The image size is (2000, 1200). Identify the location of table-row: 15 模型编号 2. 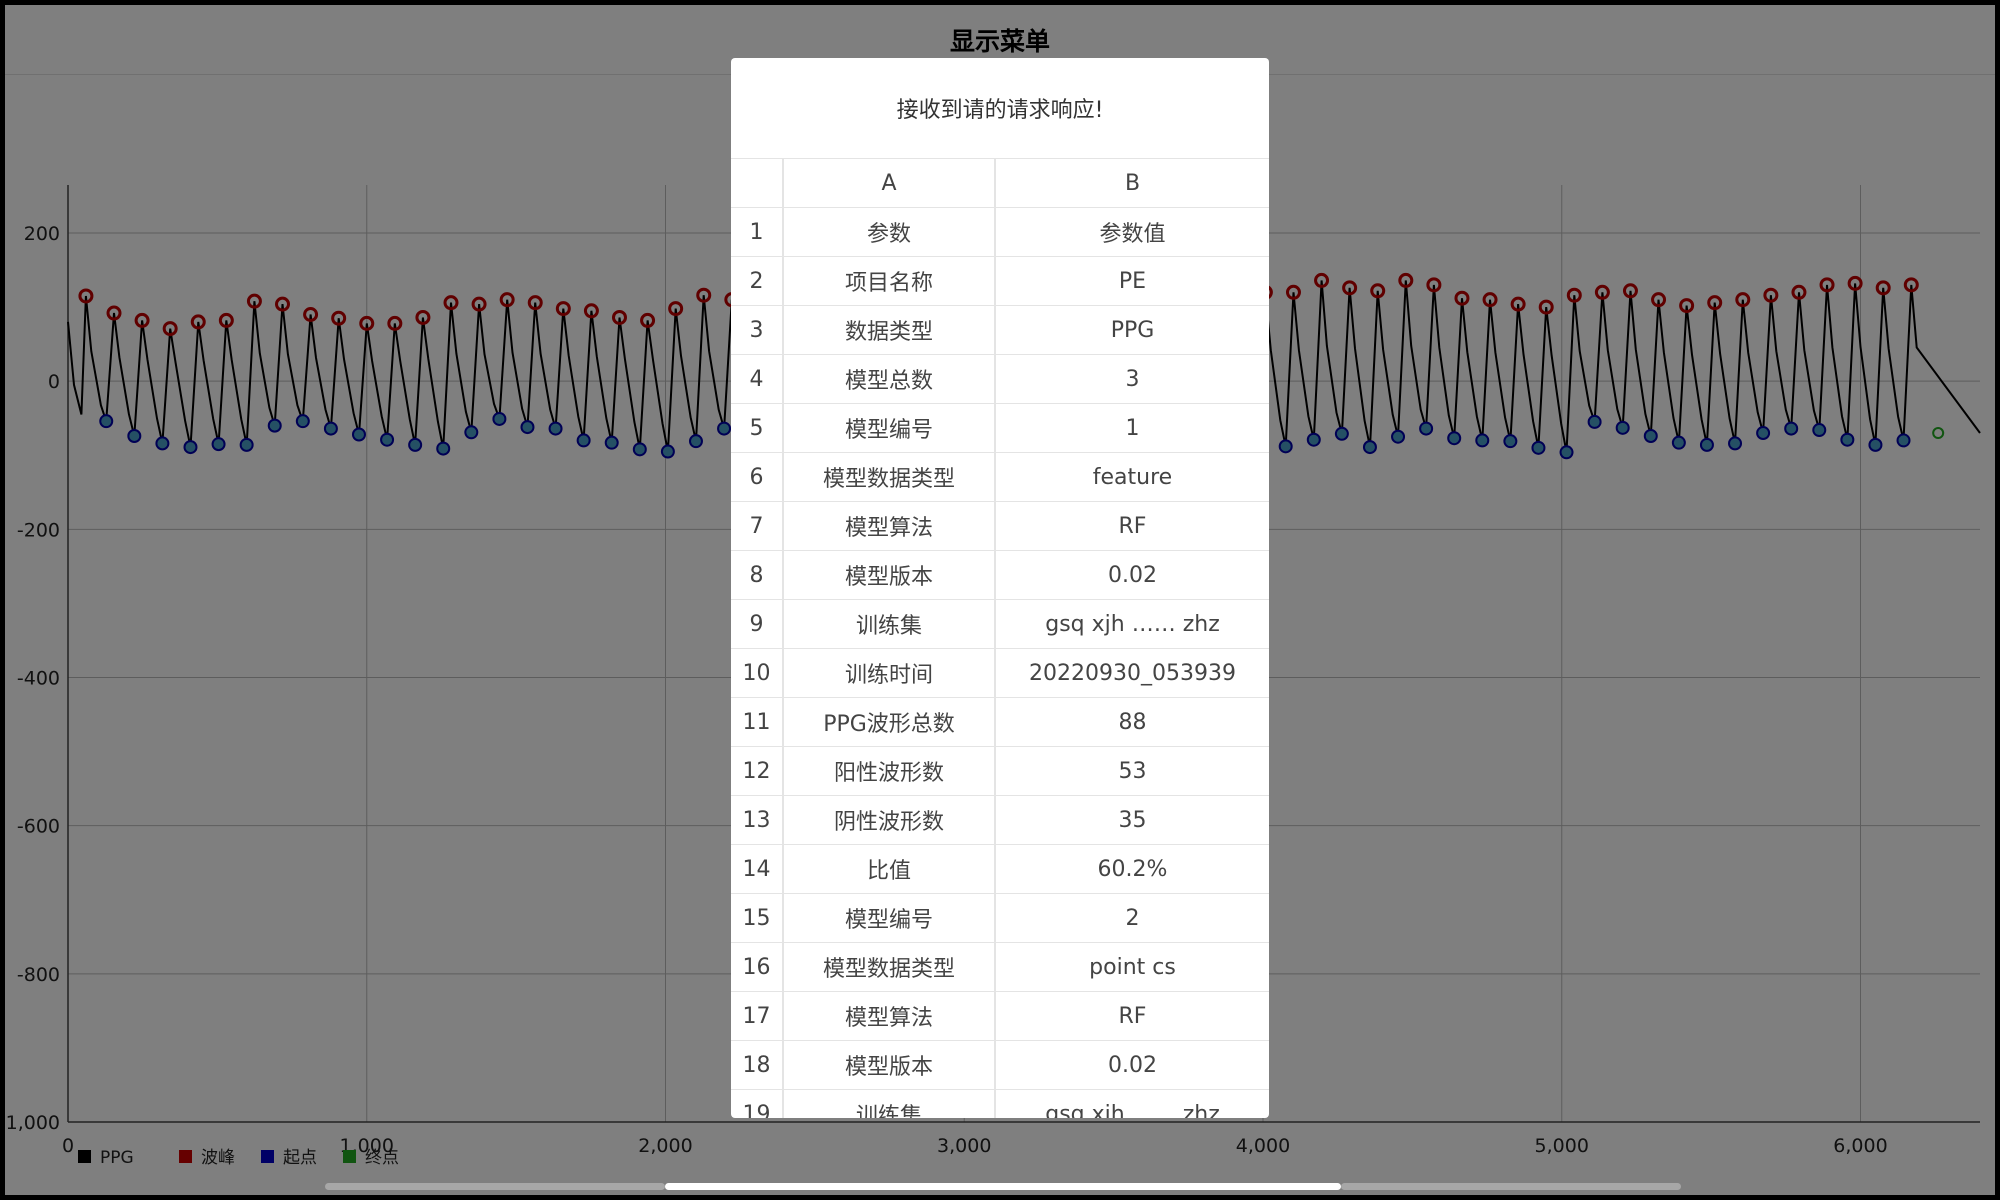
(1000, 917).